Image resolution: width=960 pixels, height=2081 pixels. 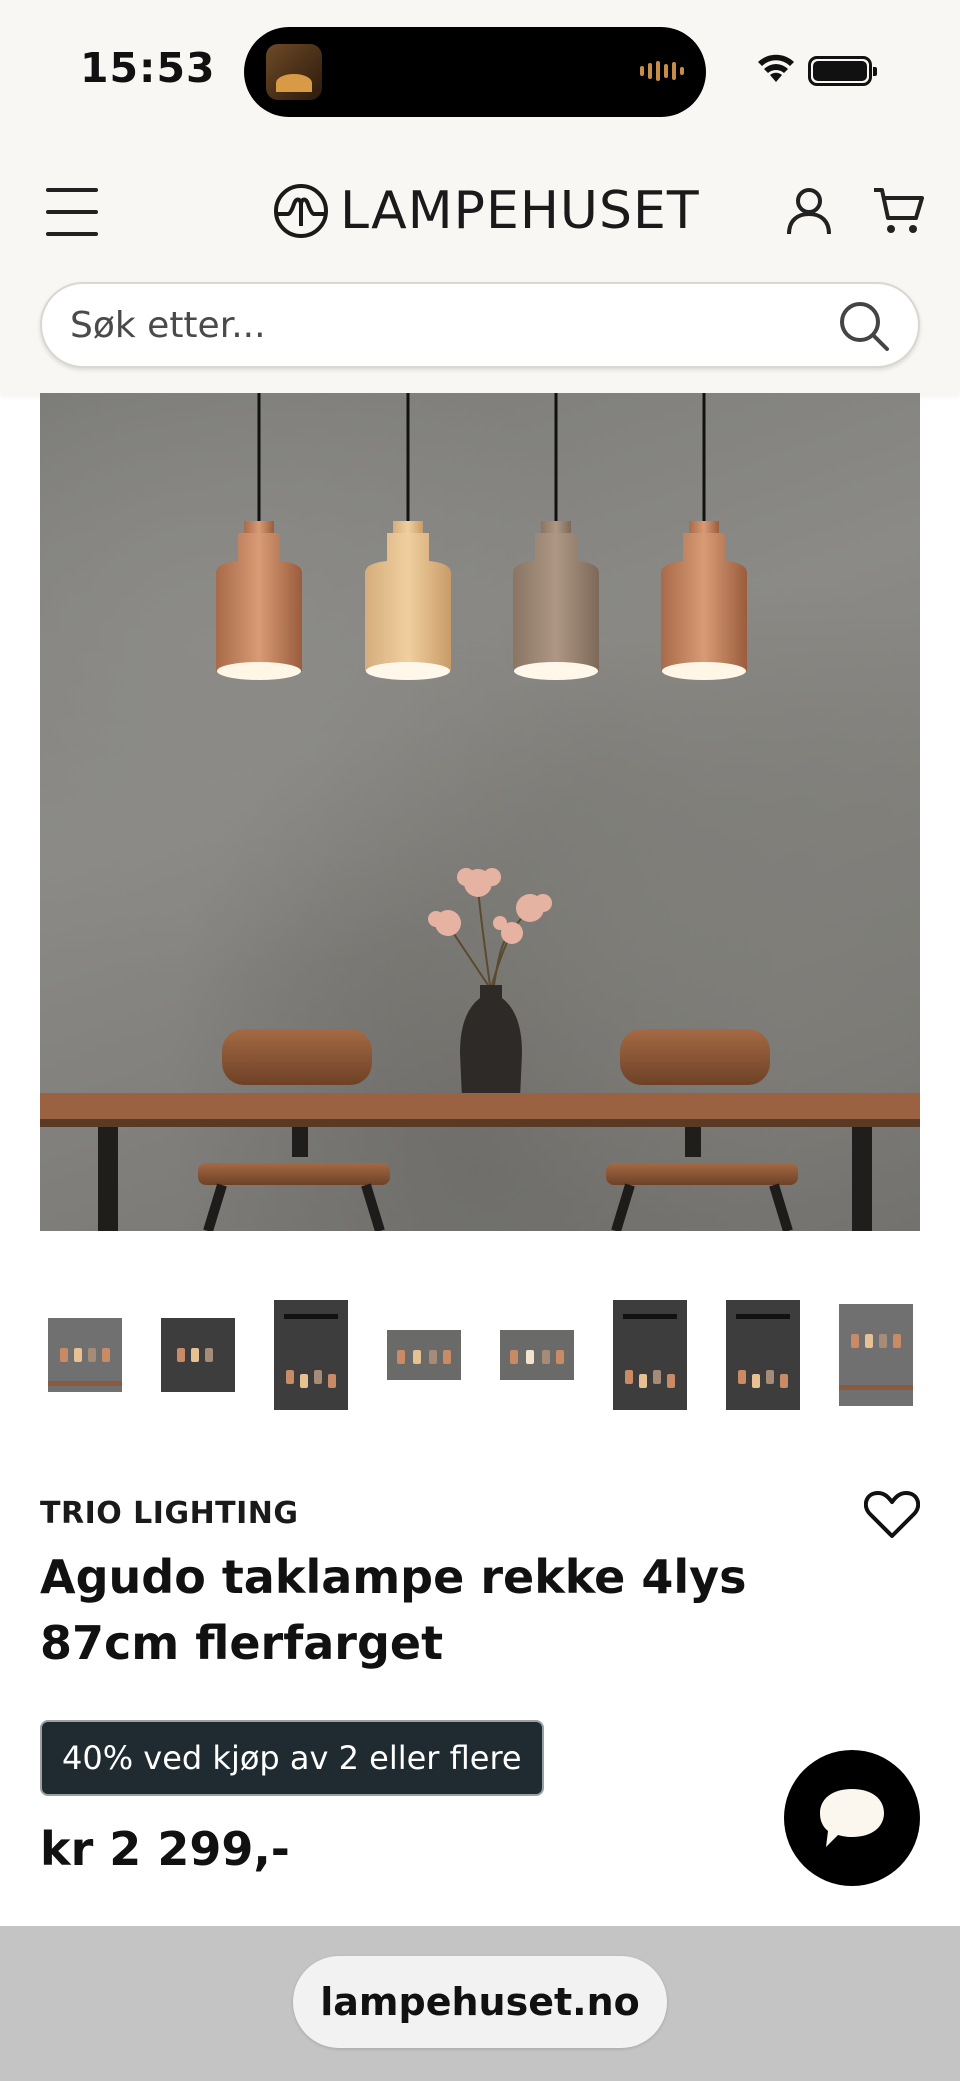 I want to click on now-playing-app-icon, so click(x=294, y=72).